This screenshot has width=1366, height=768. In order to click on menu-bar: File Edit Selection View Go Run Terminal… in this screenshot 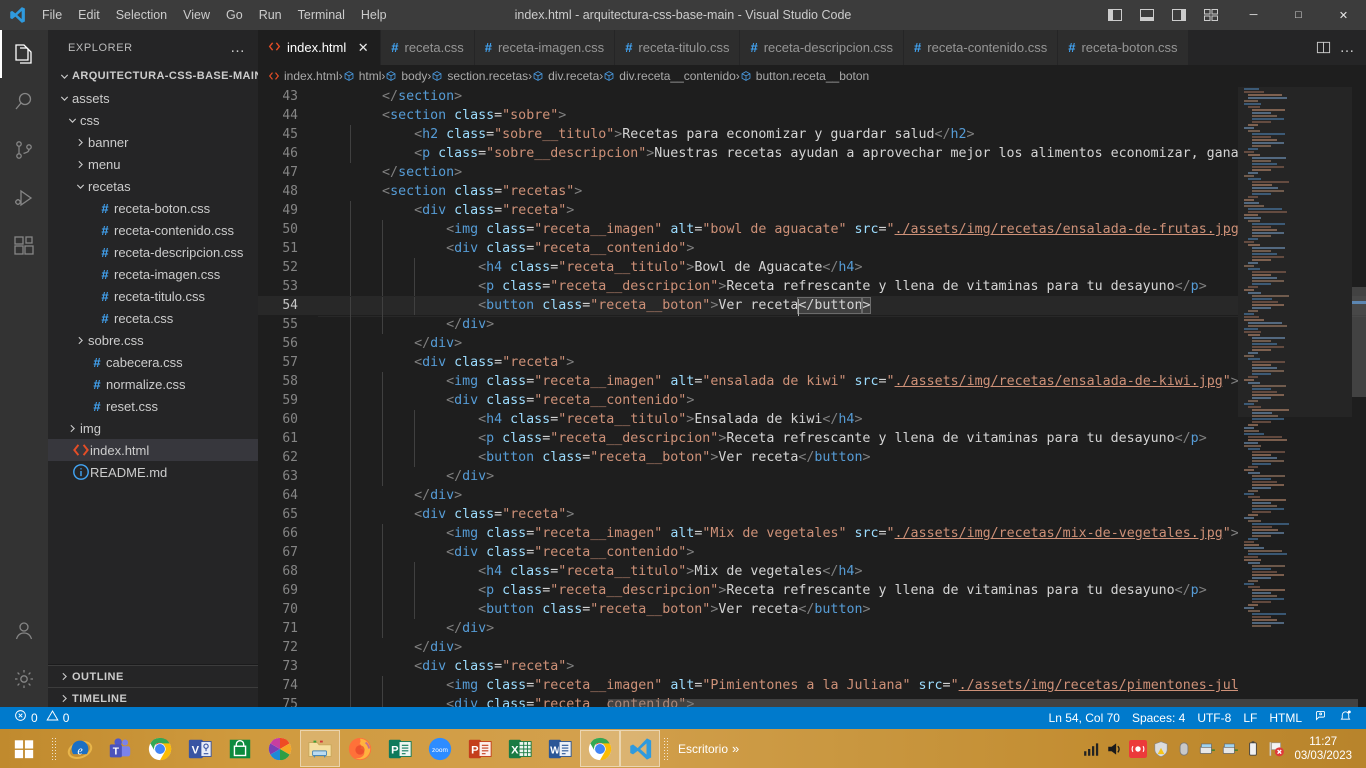, I will do `click(214, 15)`.